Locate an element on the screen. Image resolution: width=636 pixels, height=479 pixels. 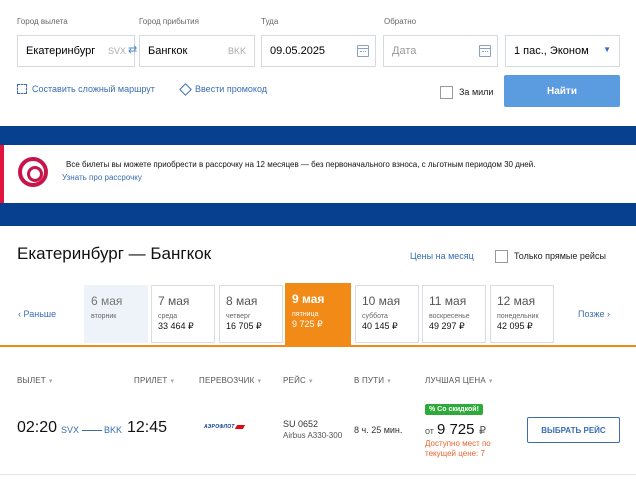
date-card: 8 мая четверг 16 705 ₽ is located at coordinates (251, 314).